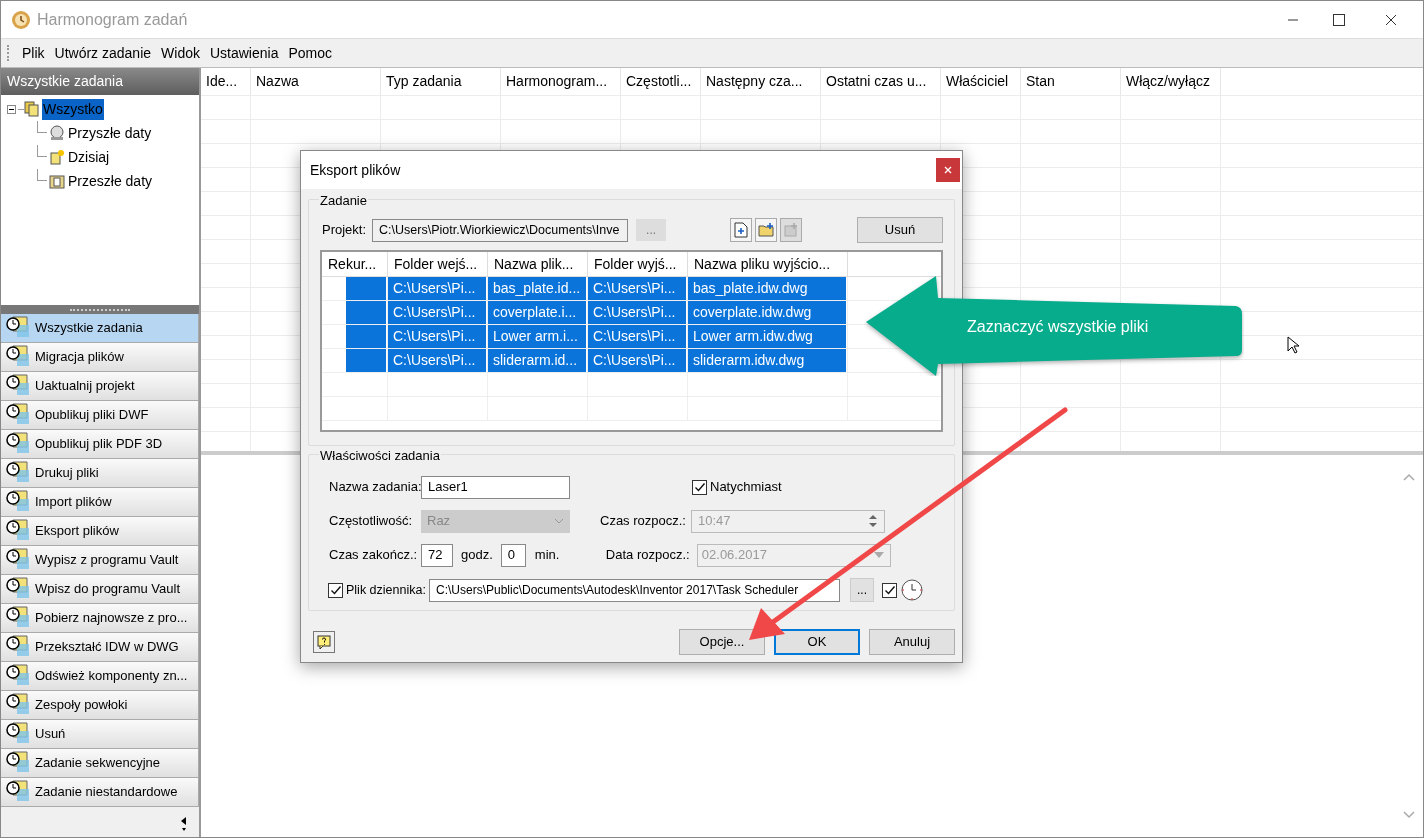 The height and width of the screenshot is (838, 1424). What do you see at coordinates (374, 487) in the screenshot?
I see `field-label: Nazwa zadania:` at bounding box center [374, 487].